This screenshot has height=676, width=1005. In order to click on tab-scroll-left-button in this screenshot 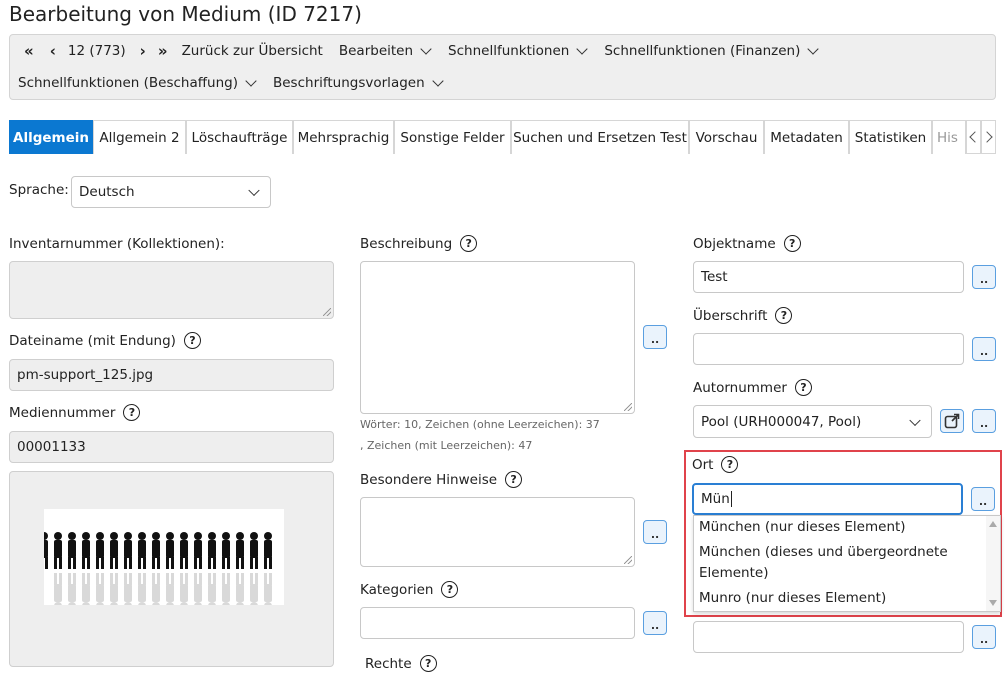, I will do `click(973, 137)`.